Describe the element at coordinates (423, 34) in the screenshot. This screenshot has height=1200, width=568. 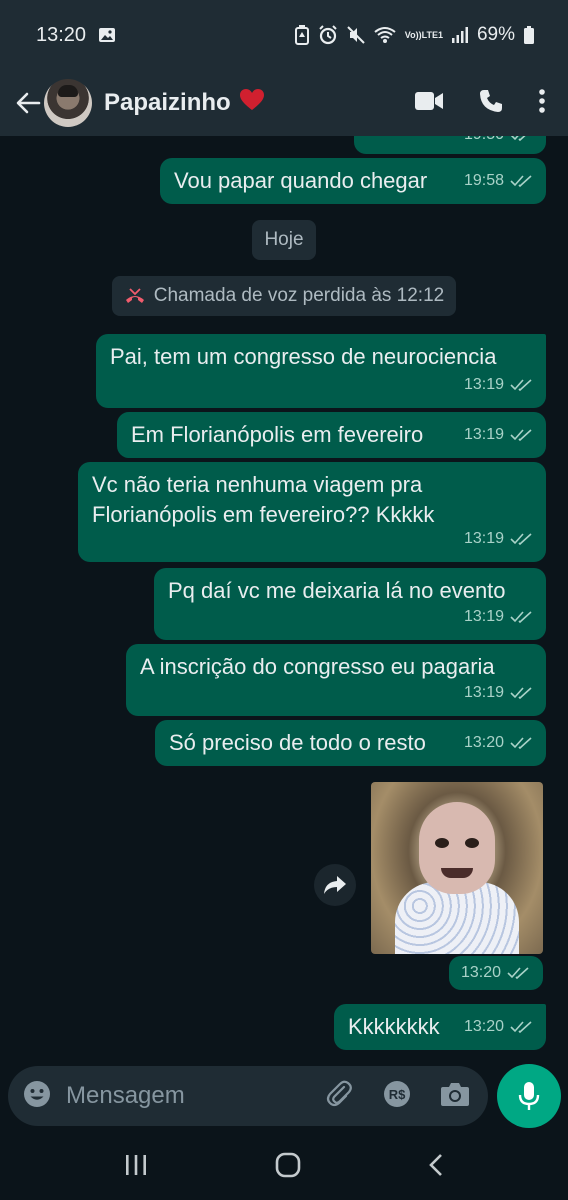
I see `network-type: Vo)) LTE1` at that location.